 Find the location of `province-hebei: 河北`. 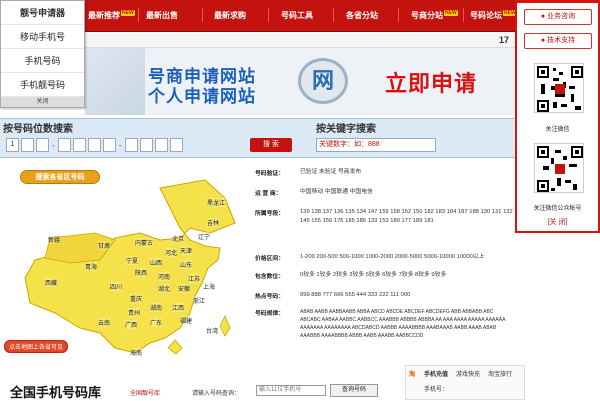

province-hebei: 河北 is located at coordinates (171, 252).